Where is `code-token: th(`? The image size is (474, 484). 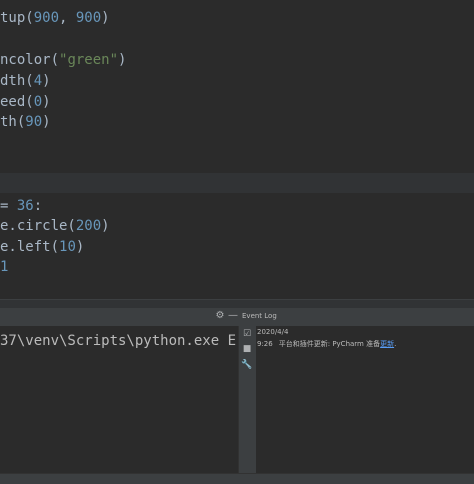
code-token: th( is located at coordinates (13, 122).